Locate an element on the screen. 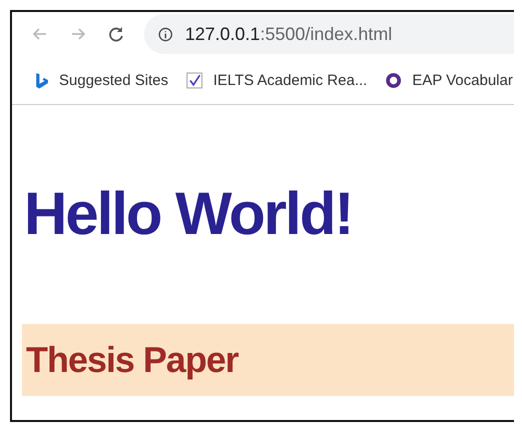 Image resolution: width=522 pixels, height=428 pixels. info-icon is located at coordinates (165, 34).